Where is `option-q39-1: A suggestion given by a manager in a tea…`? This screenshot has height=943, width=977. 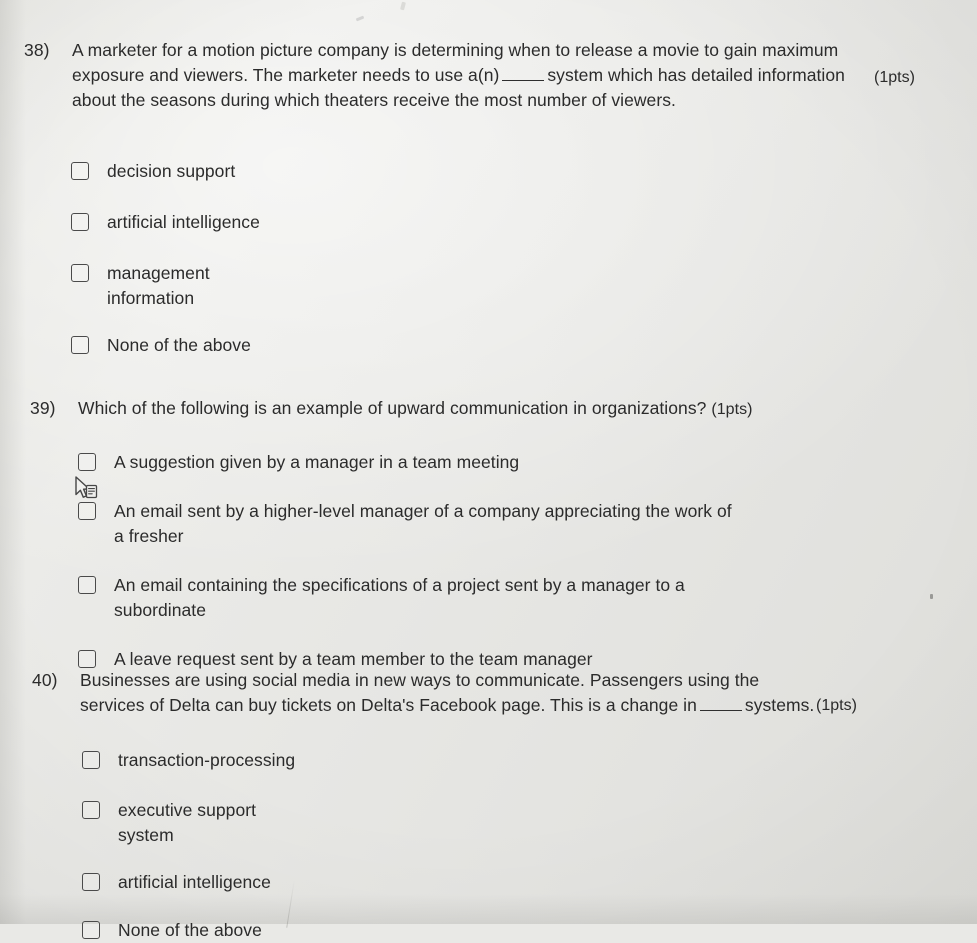
option-q39-1: A suggestion given by a manager in a tea… is located at coordinates (527, 462).